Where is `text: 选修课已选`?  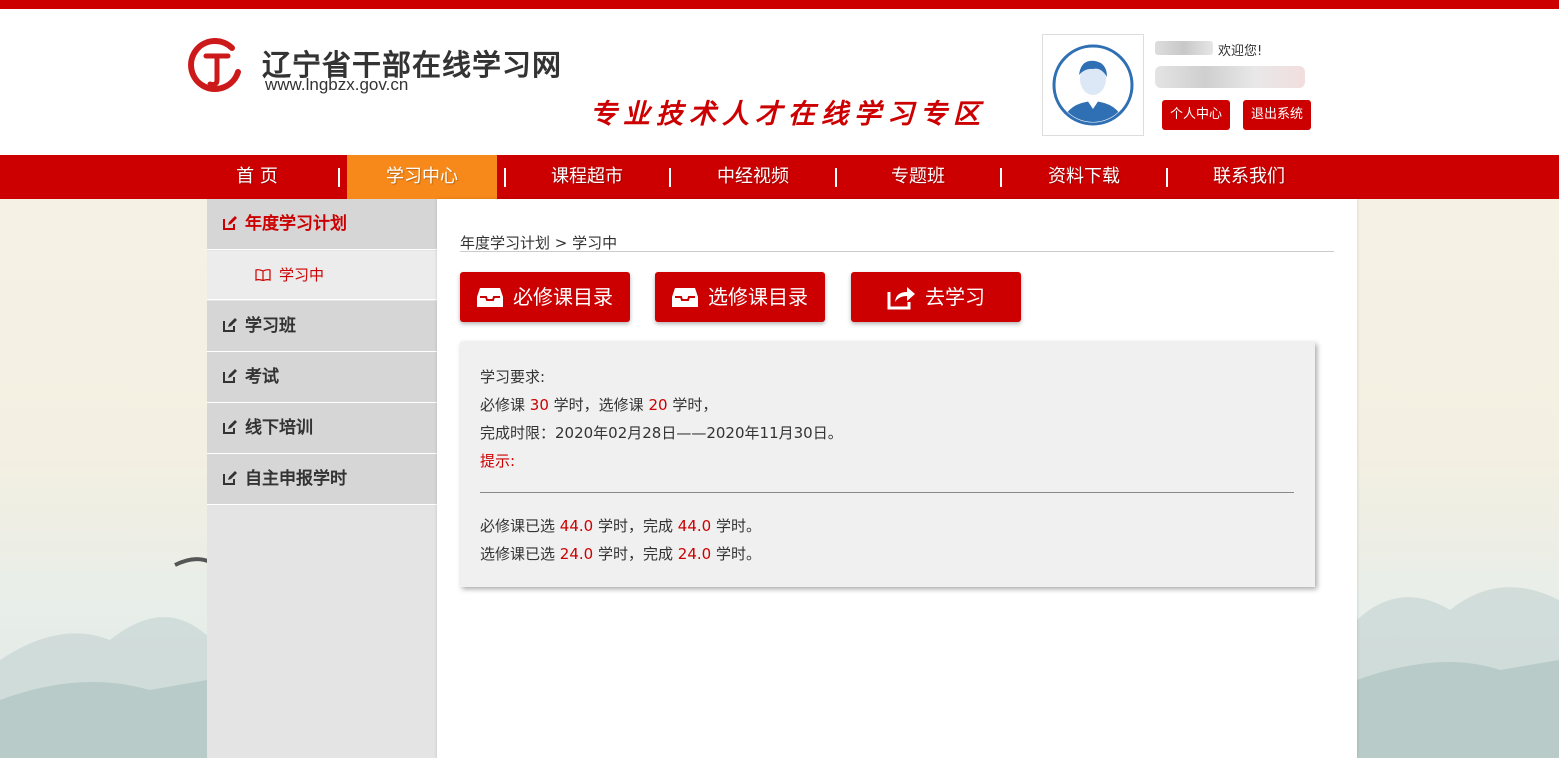
text: 选修课已选 is located at coordinates (518, 554).